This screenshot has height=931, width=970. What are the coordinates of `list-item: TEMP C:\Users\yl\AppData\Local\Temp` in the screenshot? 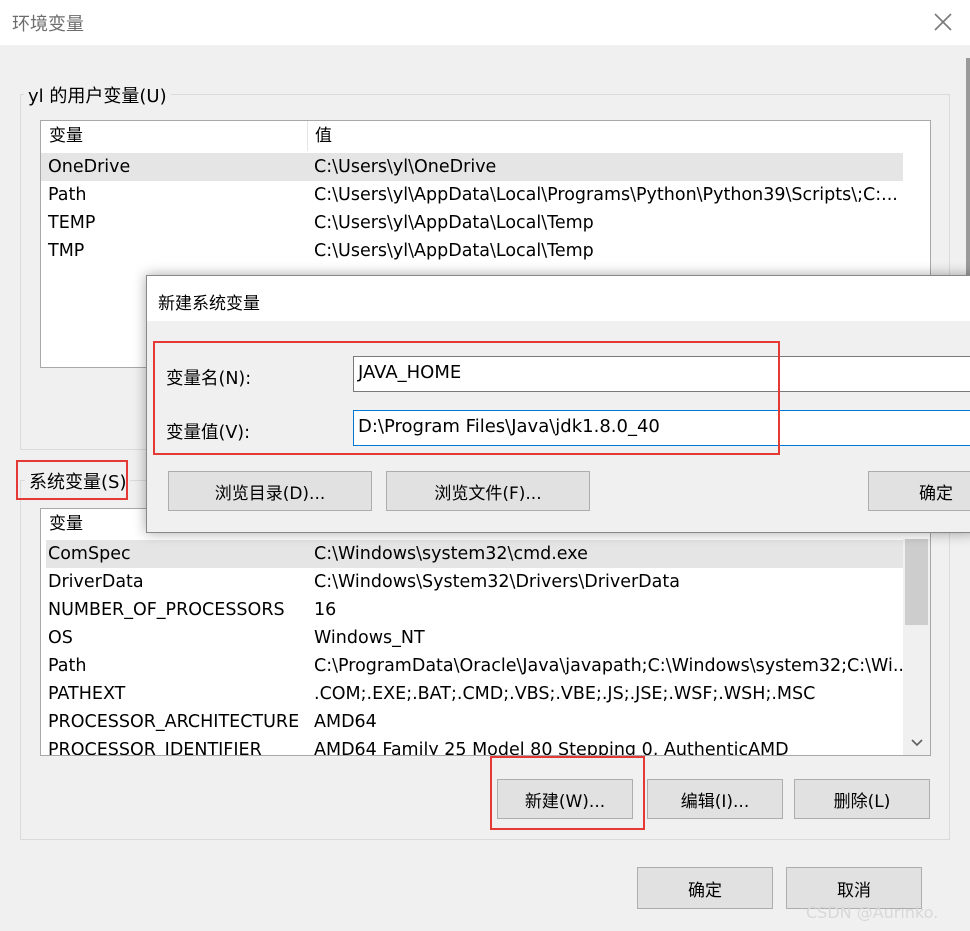 It's located at (472, 223).